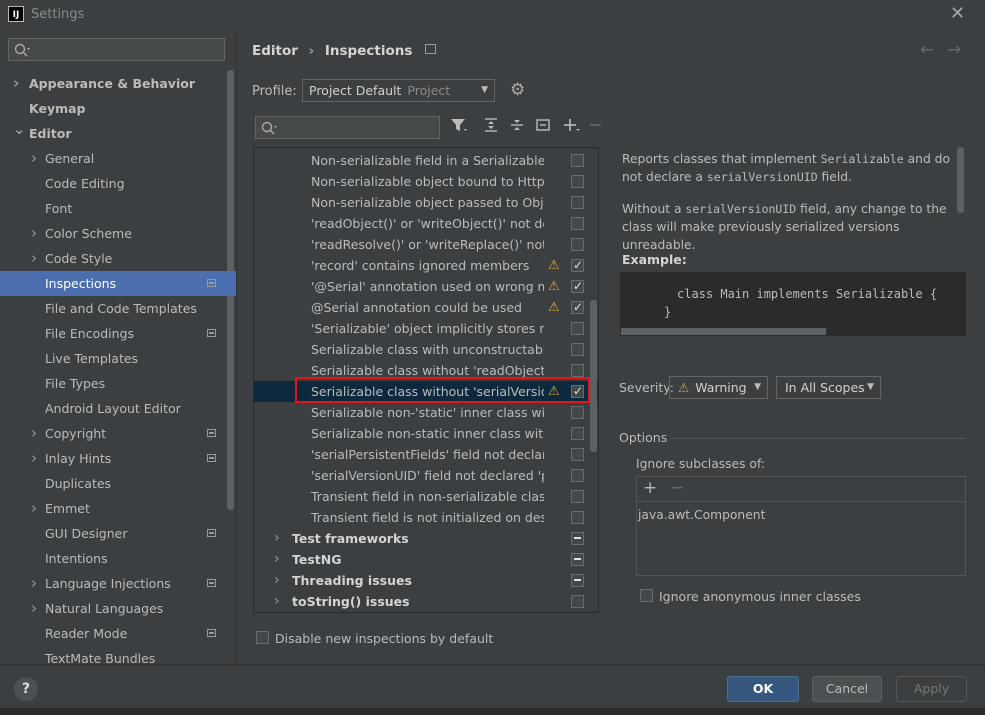  Describe the element at coordinates (118, 633) in the screenshot. I see `sidebar-item-reader-mode: Reader Mode` at that location.